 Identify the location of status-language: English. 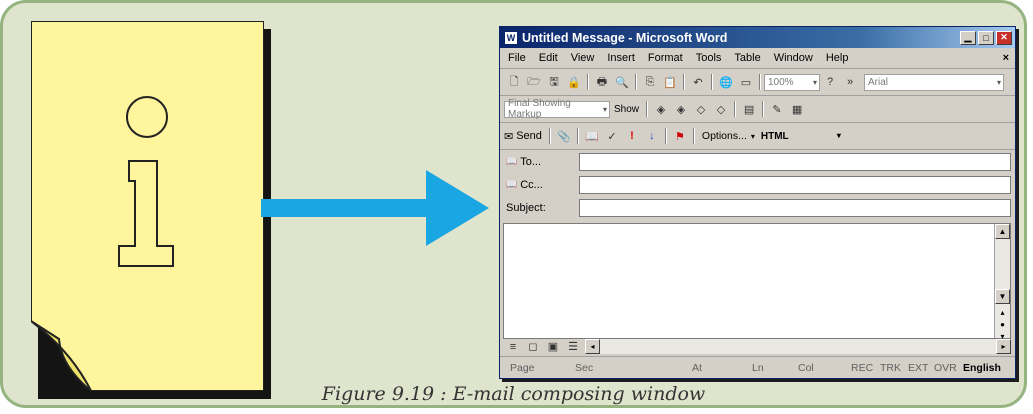
(982, 367).